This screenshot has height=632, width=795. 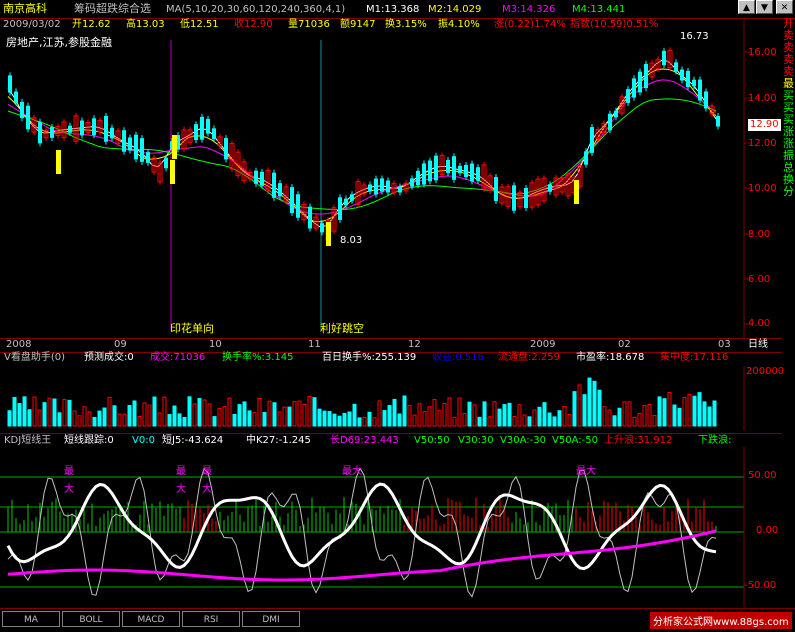 What do you see at coordinates (178, 357) in the screenshot?
I see `vol-deal: 成交:71036` at bounding box center [178, 357].